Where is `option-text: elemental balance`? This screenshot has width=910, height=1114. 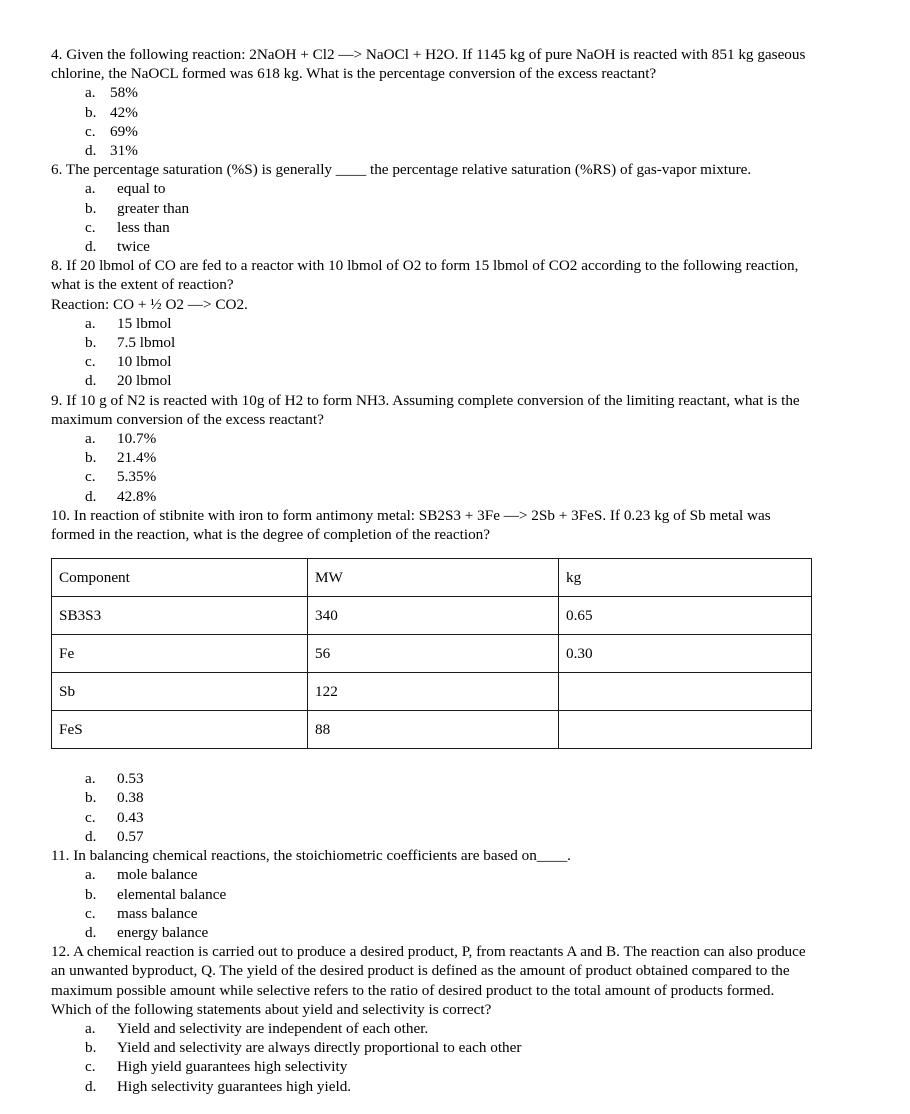 option-text: elemental balance is located at coordinates (172, 894).